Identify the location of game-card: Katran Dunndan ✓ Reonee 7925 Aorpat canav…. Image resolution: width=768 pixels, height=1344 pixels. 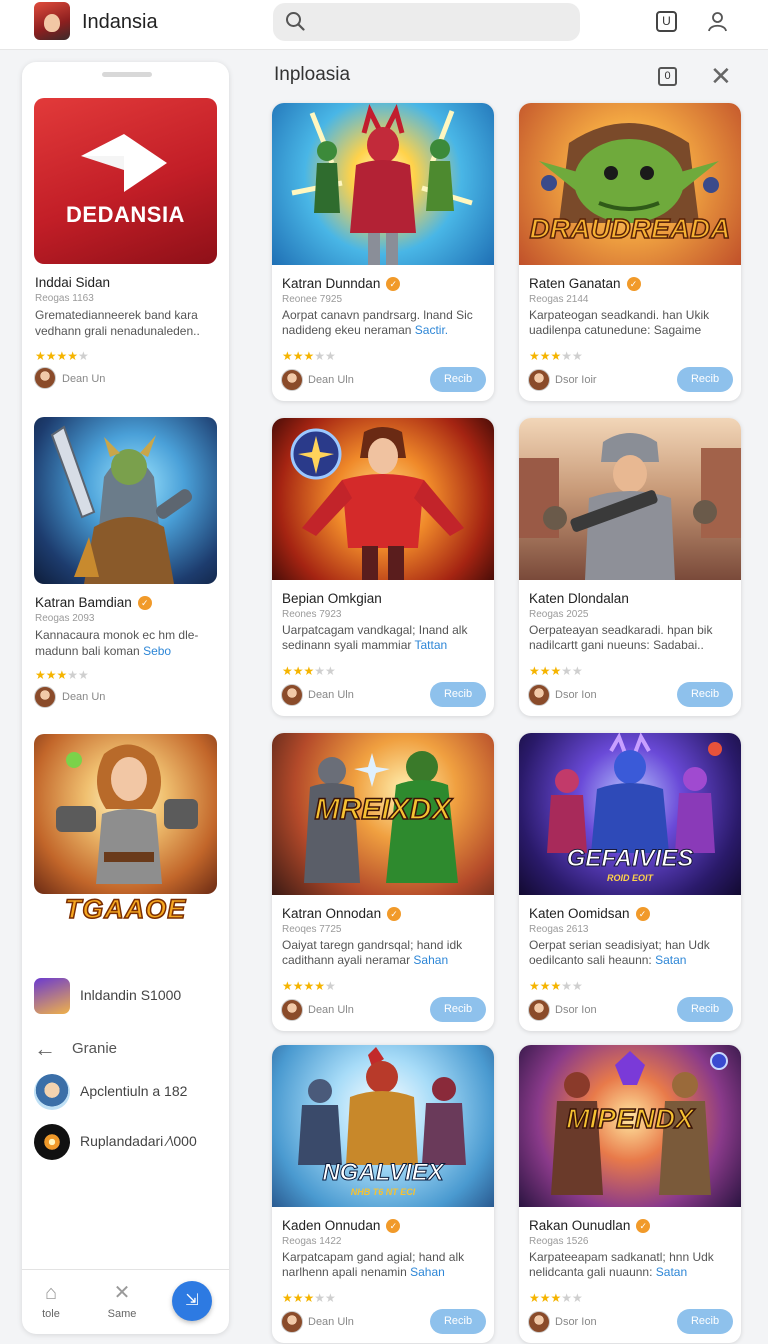
(383, 252).